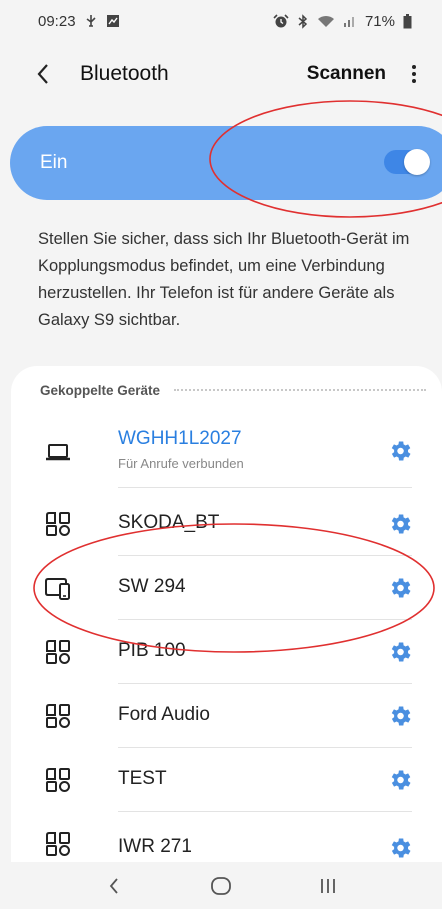 This screenshot has height=909, width=442. What do you see at coordinates (51, 74) in the screenshot?
I see `back-button` at bounding box center [51, 74].